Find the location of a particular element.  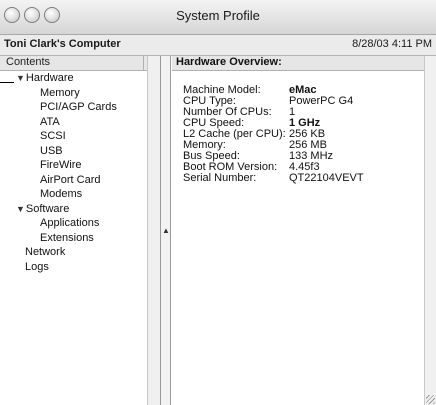

contents-item-label: Modems is located at coordinates (61, 194).